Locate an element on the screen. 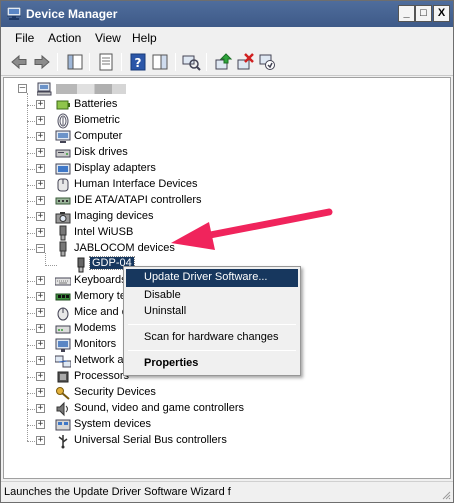 This screenshot has width=454, height=503. monitor-icon is located at coordinates (63, 345).